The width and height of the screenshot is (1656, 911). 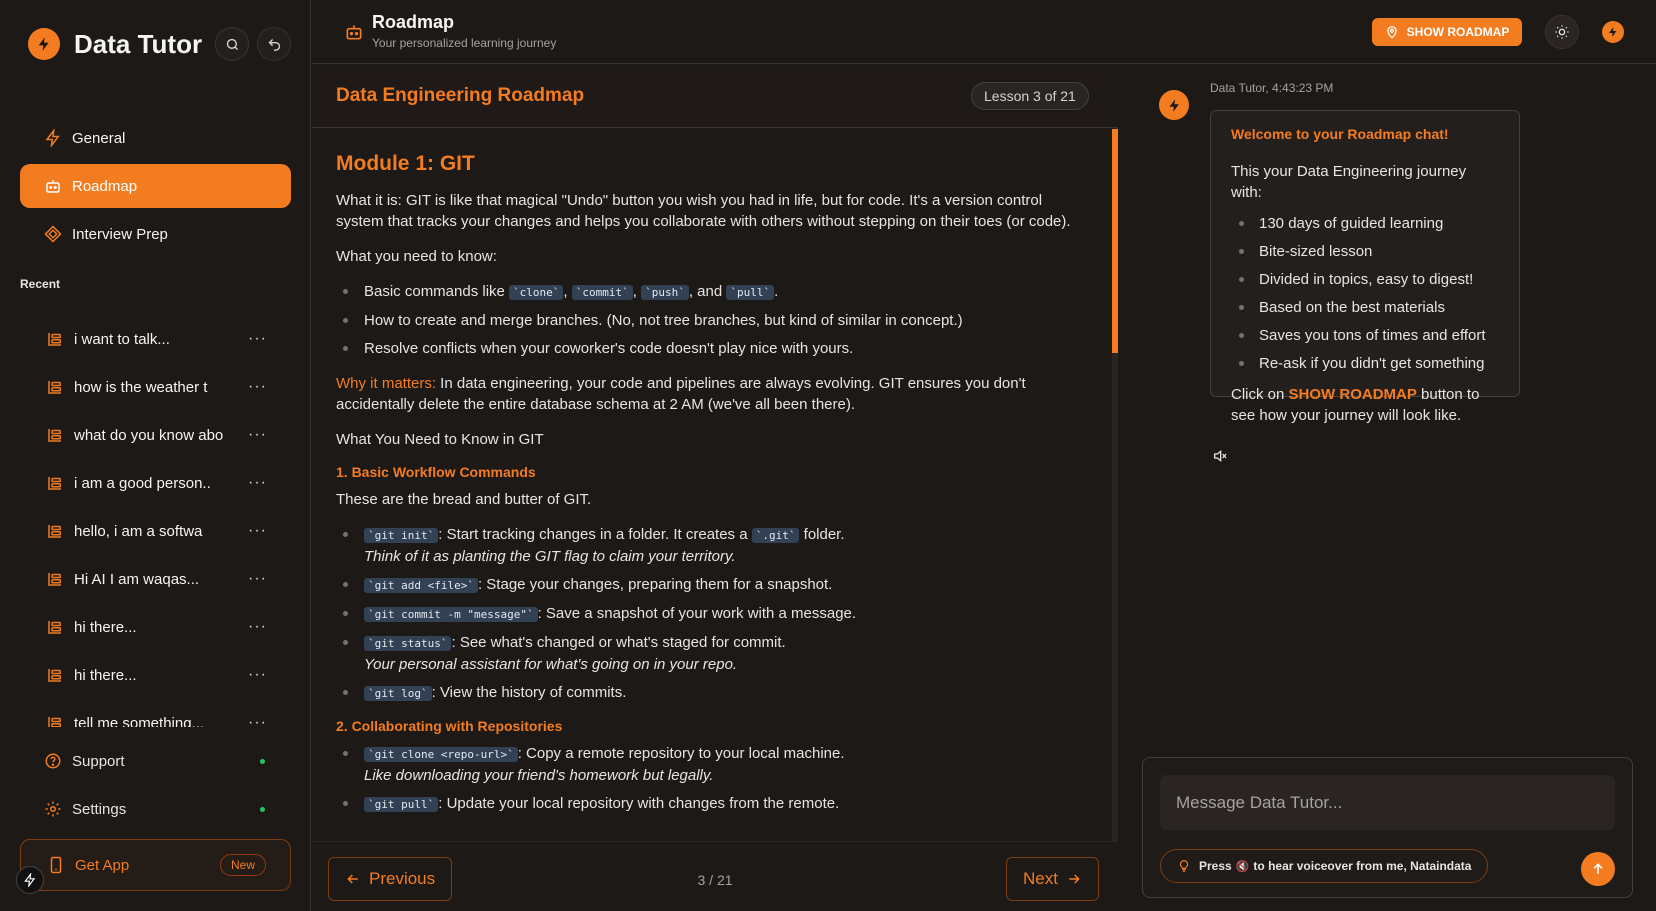 I want to click on show-roadmap-button: SHOW ROADMAP, so click(x=1447, y=32).